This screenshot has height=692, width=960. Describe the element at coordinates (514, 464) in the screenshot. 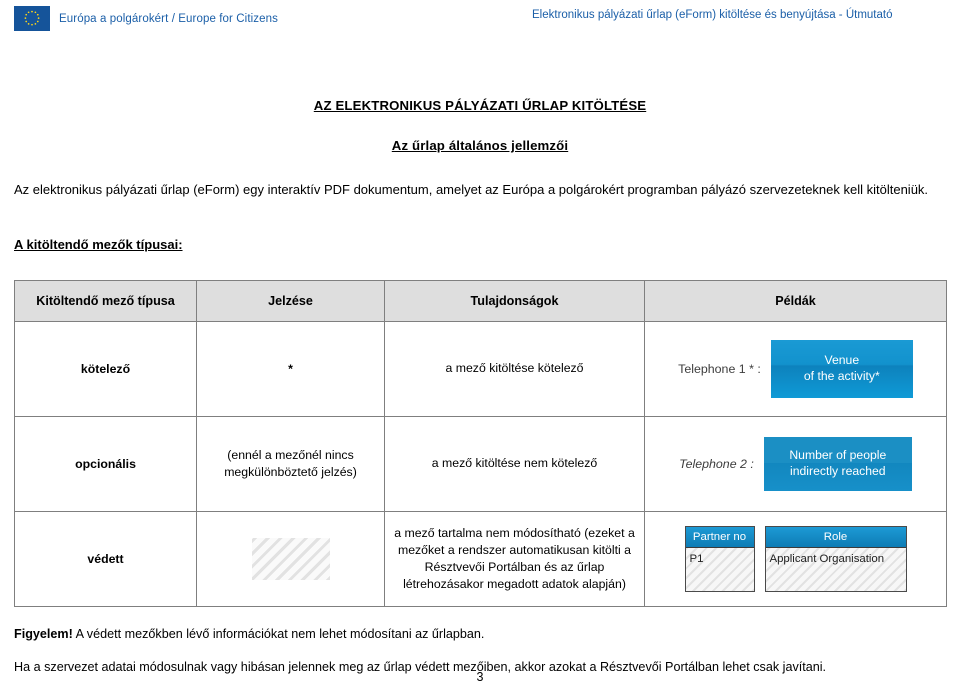

I see `properties-optional: a mező kitöltése nem kötelező` at that location.